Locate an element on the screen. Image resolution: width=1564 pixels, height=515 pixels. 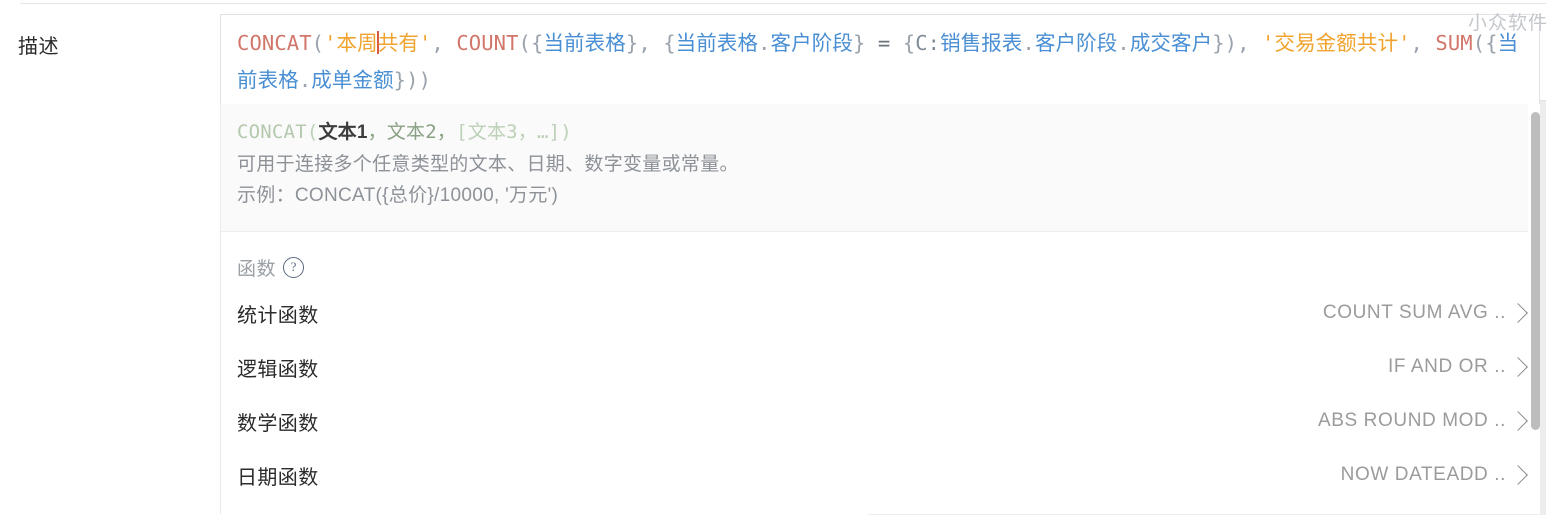
right-gutter is located at coordinates (1555, 257).